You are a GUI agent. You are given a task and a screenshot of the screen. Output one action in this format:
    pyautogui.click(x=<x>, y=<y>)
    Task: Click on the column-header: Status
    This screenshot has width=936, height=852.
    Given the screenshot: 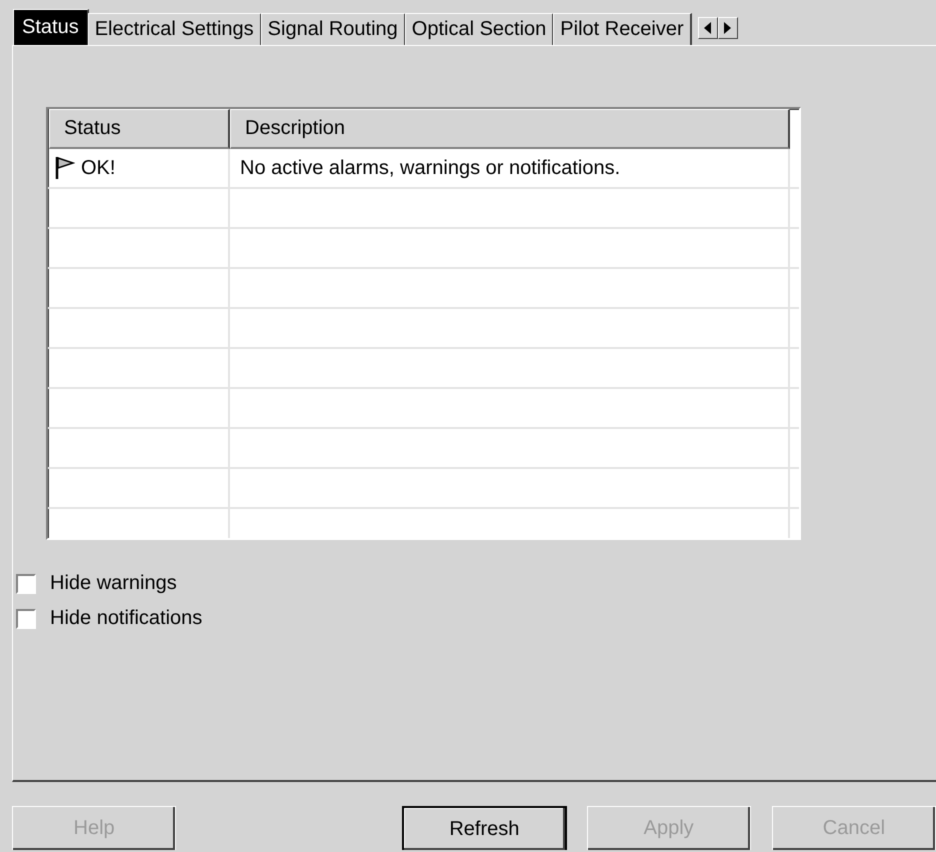 What is the action you would take?
    pyautogui.click(x=139, y=129)
    